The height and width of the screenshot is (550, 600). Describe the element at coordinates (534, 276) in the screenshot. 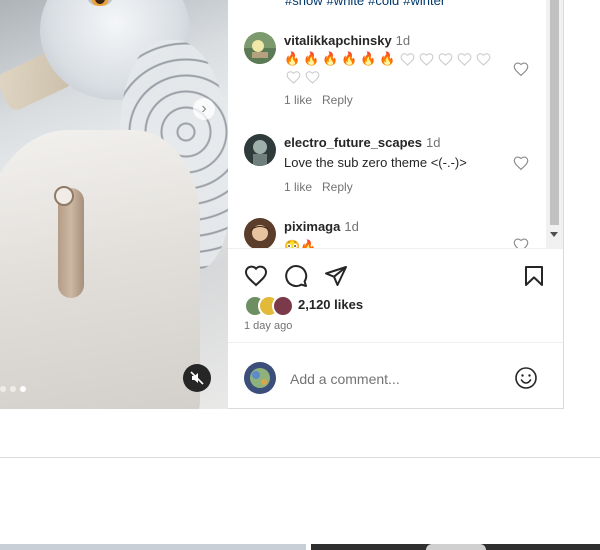

I see `bookmark-icon` at that location.